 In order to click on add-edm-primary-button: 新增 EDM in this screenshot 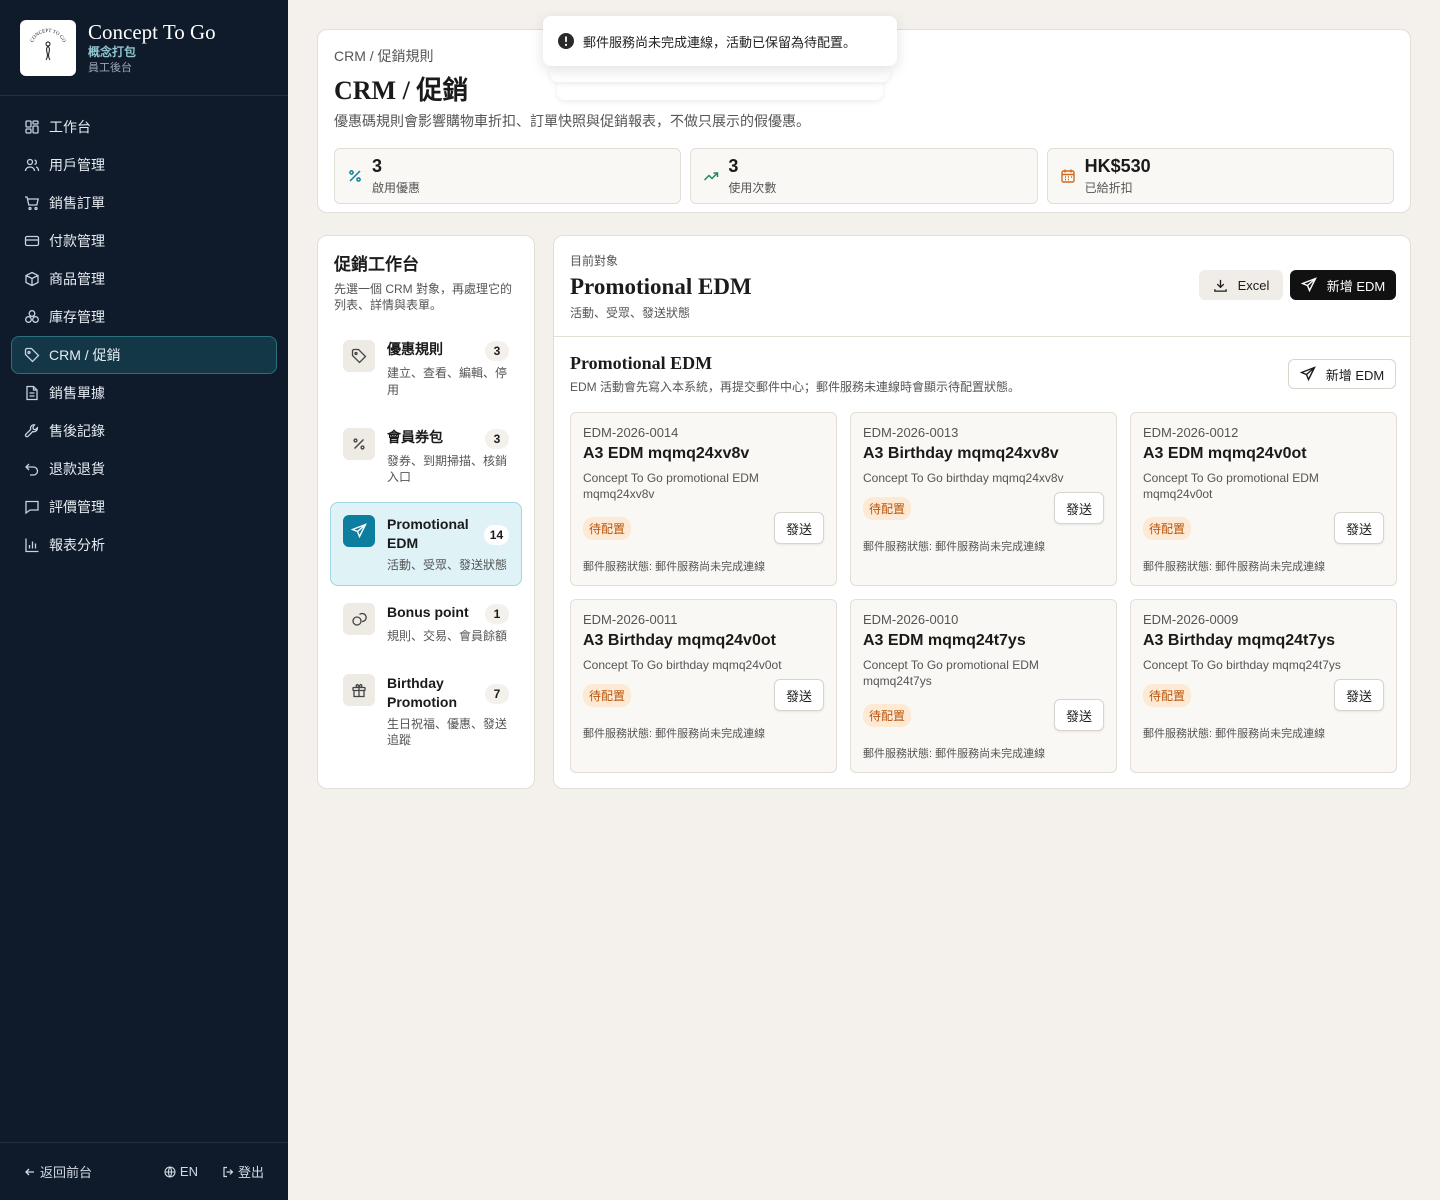, I will do `click(1343, 285)`.